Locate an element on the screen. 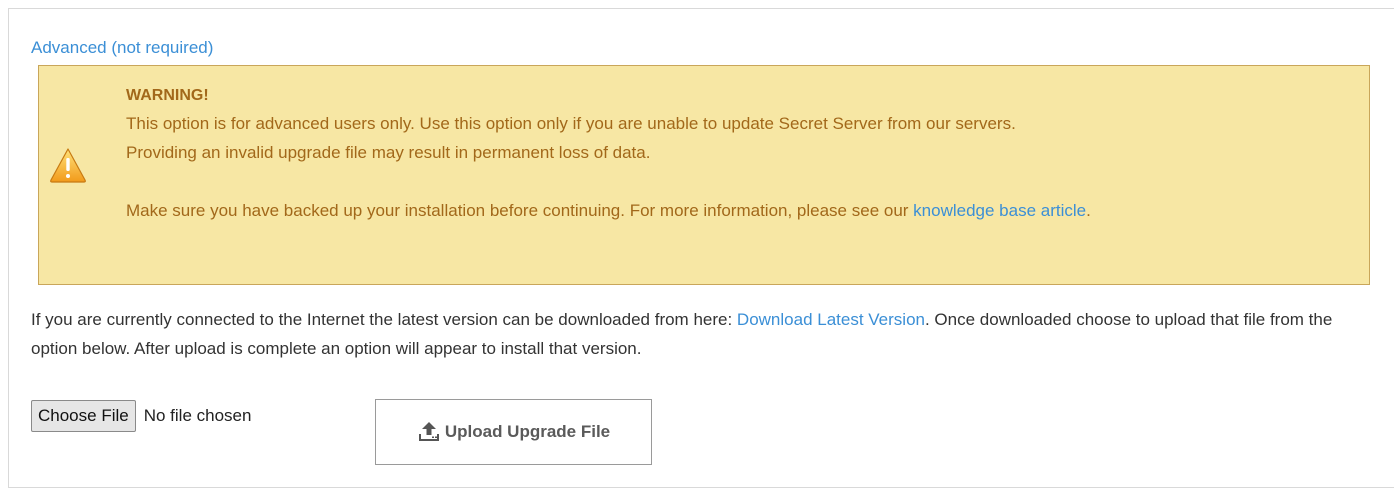  upload-upgrade-file-button: Upload Upgrade File is located at coordinates (513, 432).